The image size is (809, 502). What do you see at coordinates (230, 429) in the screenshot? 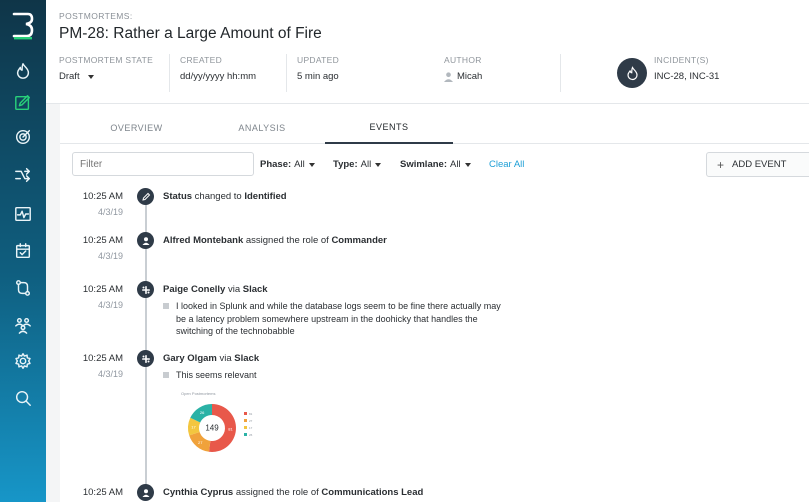
I see `slice-label: 81` at bounding box center [230, 429].